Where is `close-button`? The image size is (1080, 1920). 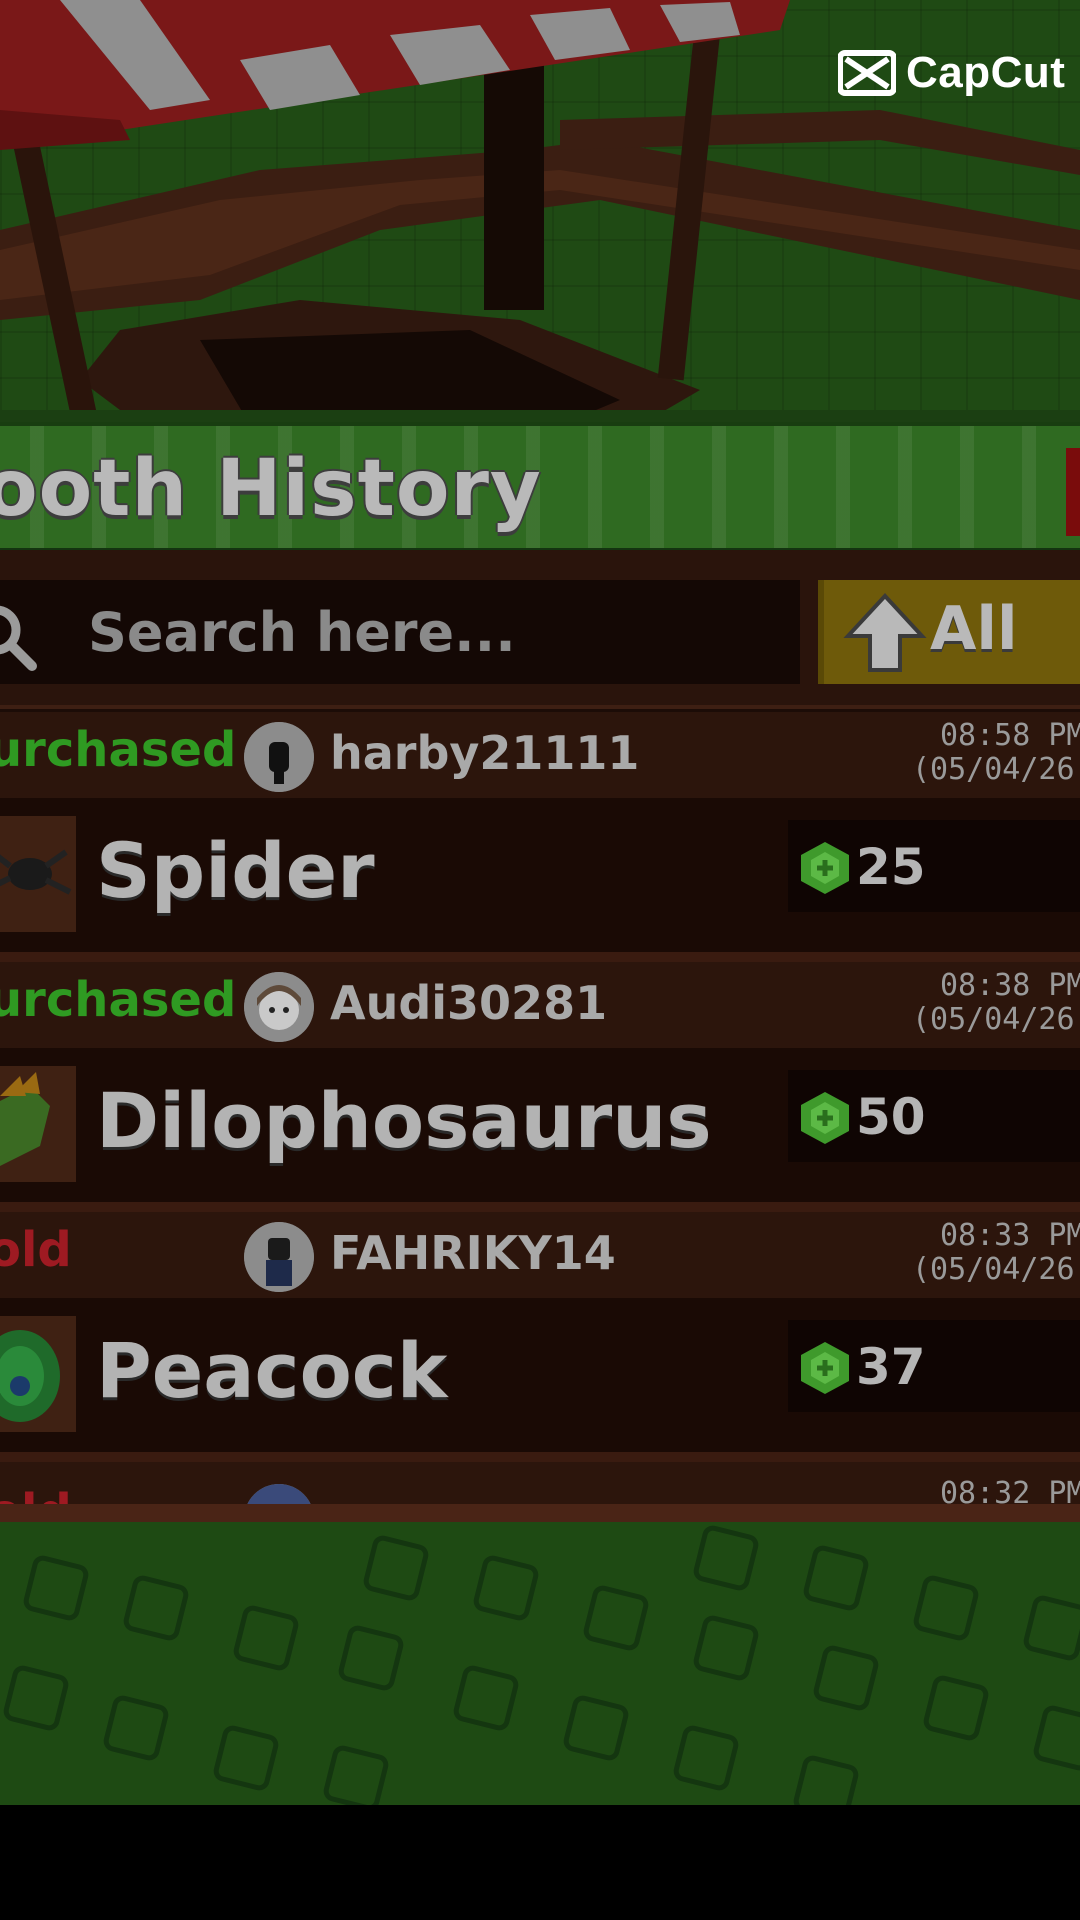
close-button is located at coordinates (1073, 492).